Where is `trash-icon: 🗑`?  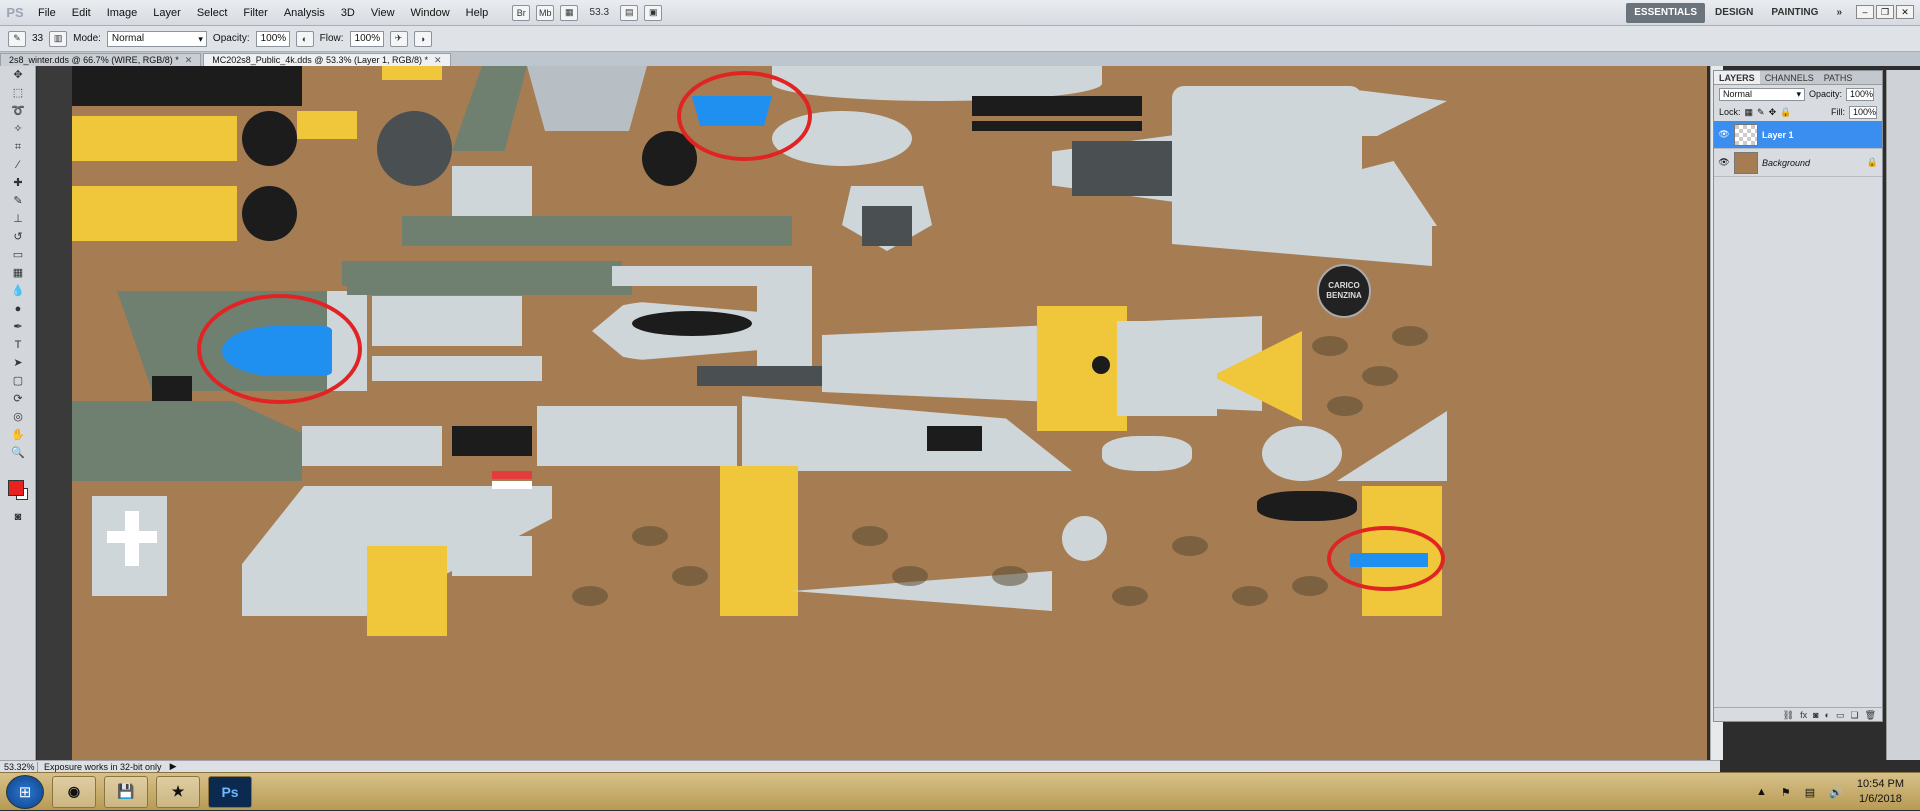
trash-icon: 🗑 is located at coordinates (1870, 714).